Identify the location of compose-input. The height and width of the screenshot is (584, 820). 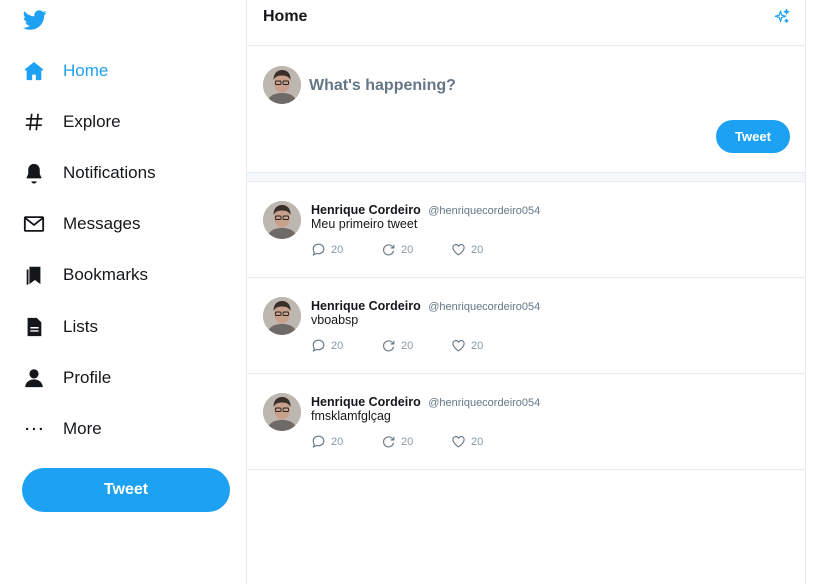
(544, 86).